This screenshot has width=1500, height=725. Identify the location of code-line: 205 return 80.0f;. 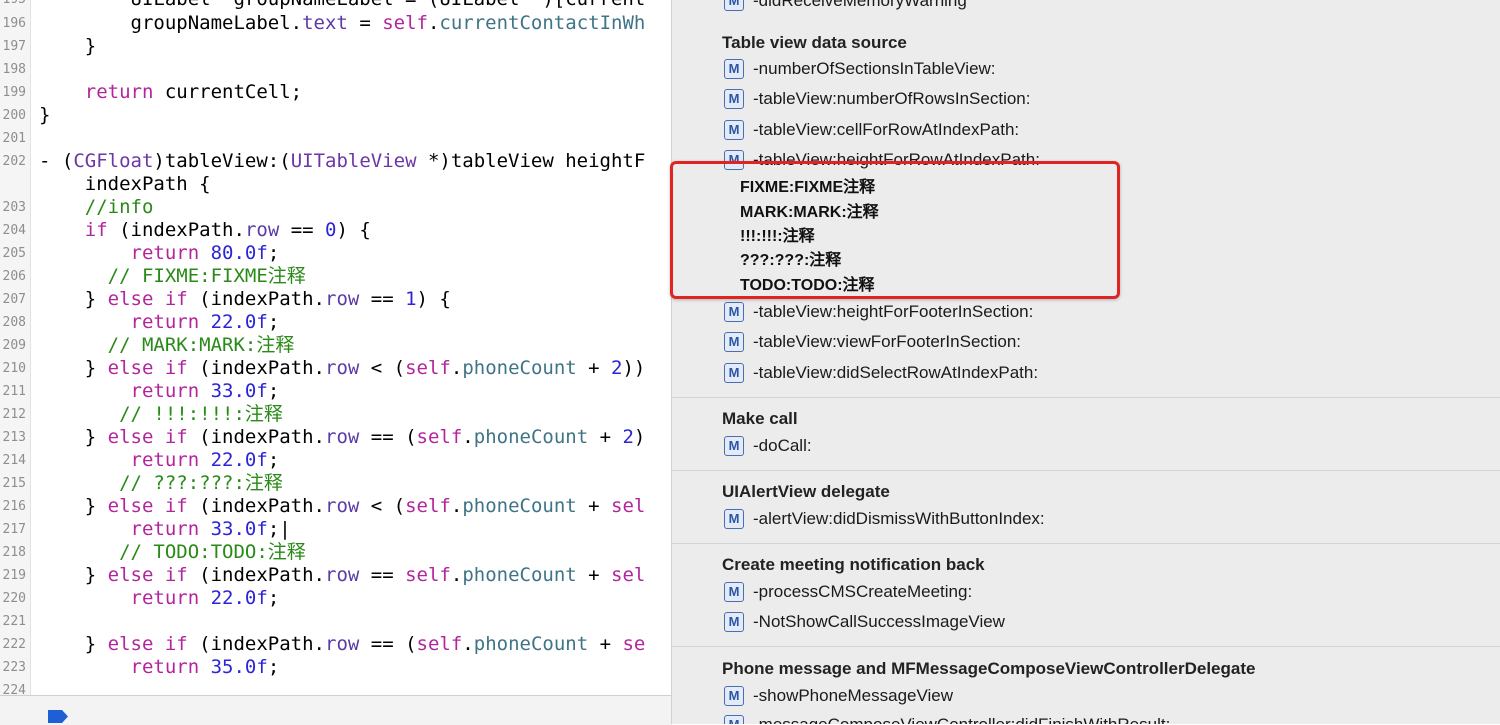
(336, 253).